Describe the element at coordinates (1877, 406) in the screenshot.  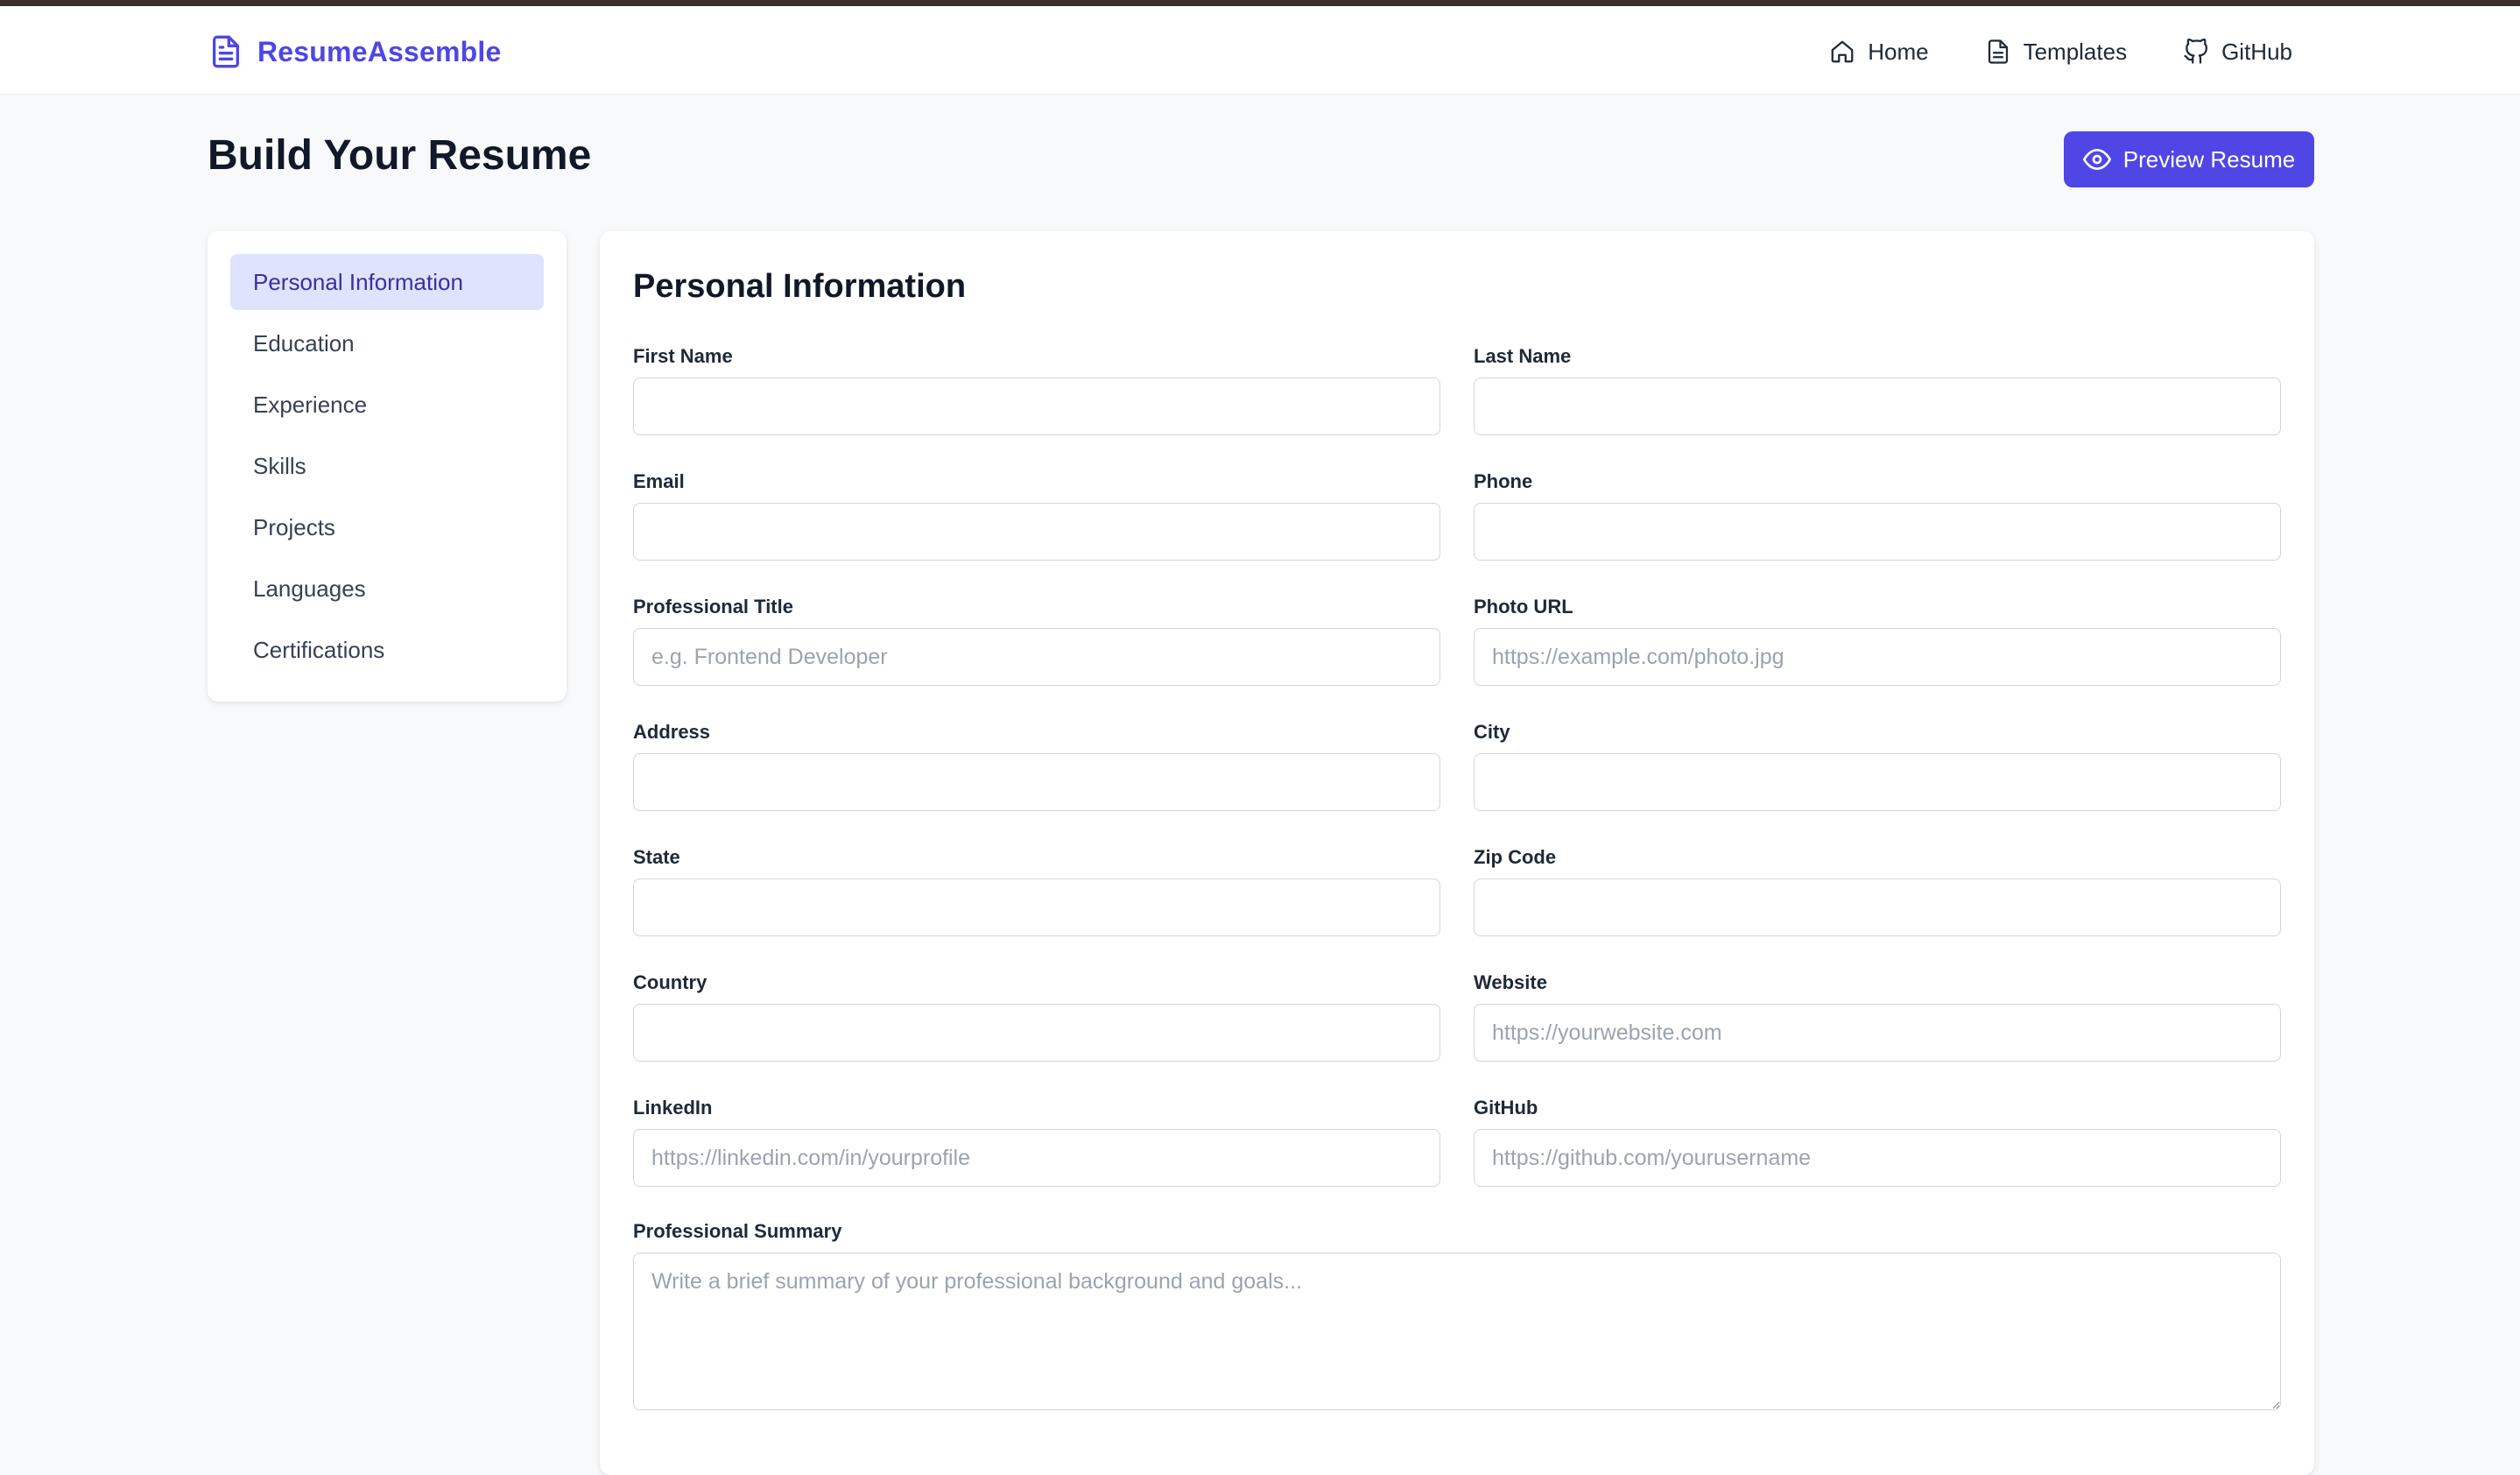
I see `last-name-input` at that location.